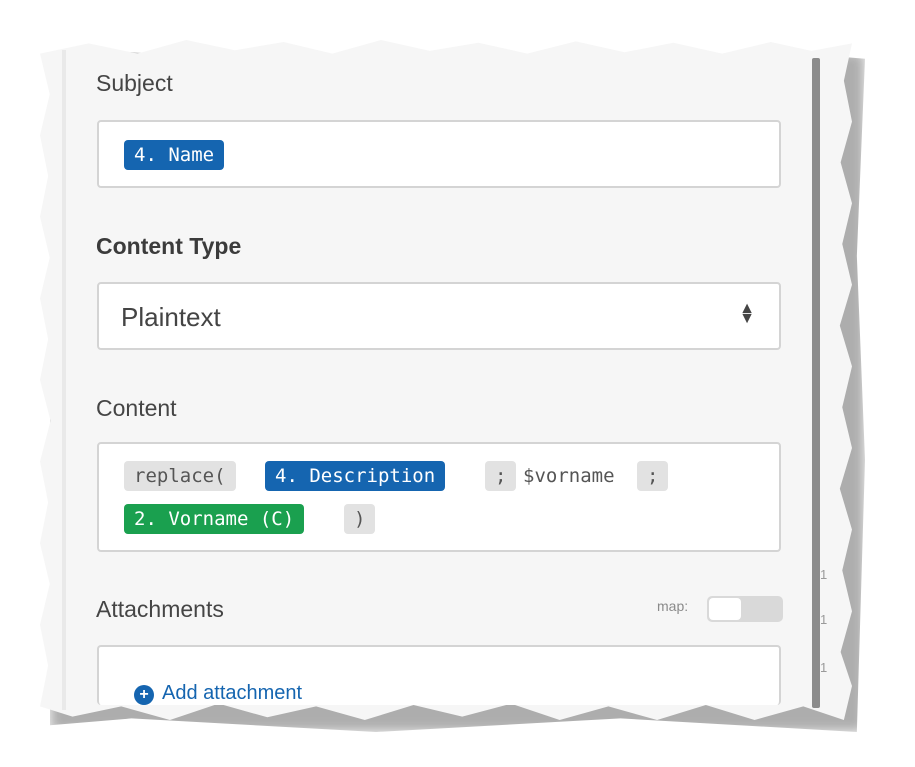 This screenshot has width=915, height=767. Describe the element at coordinates (171, 317) in the screenshot. I see `content-type-value: Plaintext` at that location.